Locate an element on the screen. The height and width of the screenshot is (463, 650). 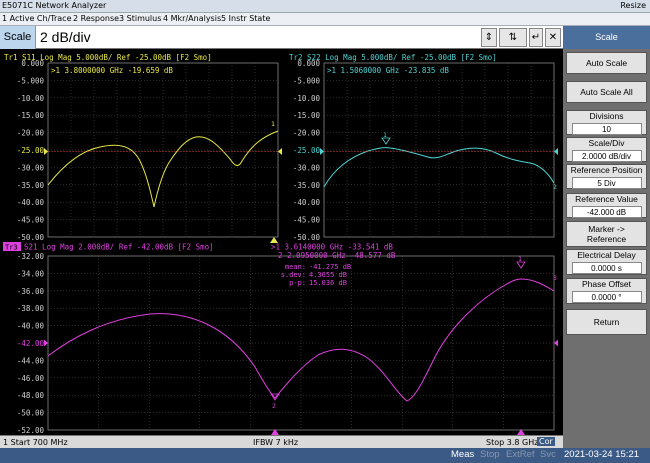
marker-to-reference-button: Marker -> Reference is located at coordinates (606, 234).